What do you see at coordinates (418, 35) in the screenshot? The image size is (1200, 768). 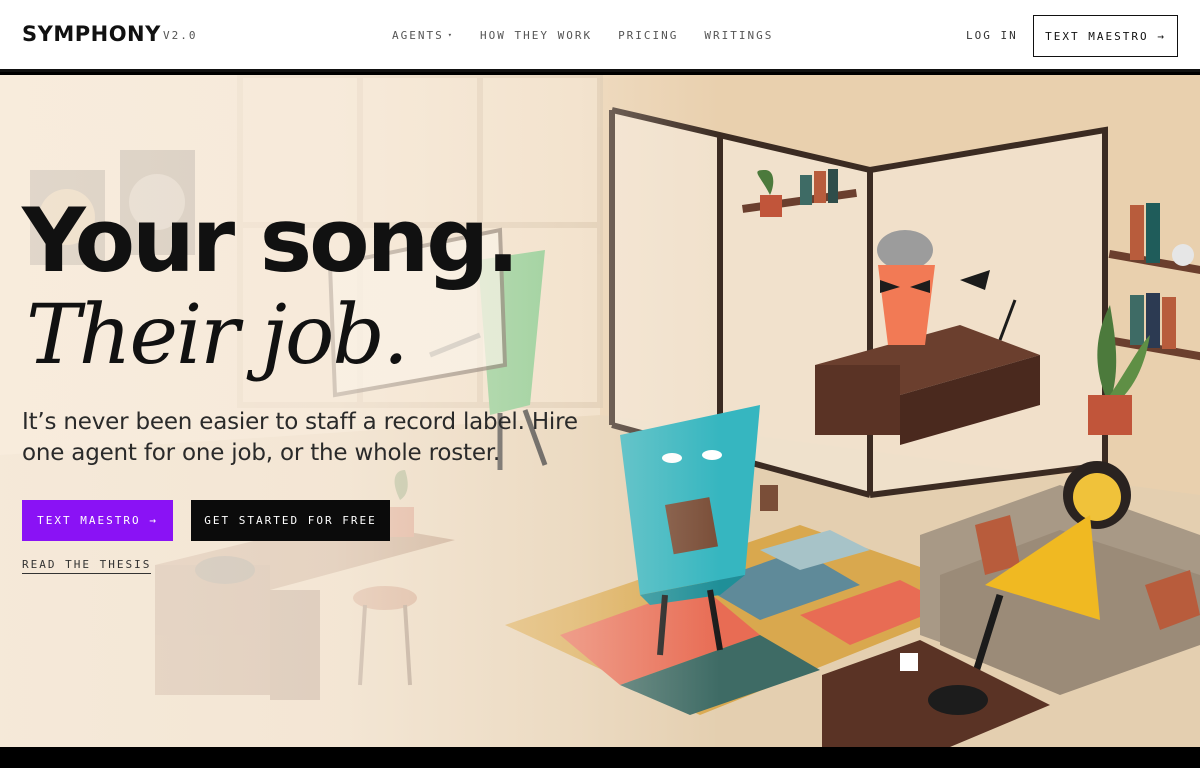 I see `nav-item-agents-label: AGENTS` at bounding box center [418, 35].